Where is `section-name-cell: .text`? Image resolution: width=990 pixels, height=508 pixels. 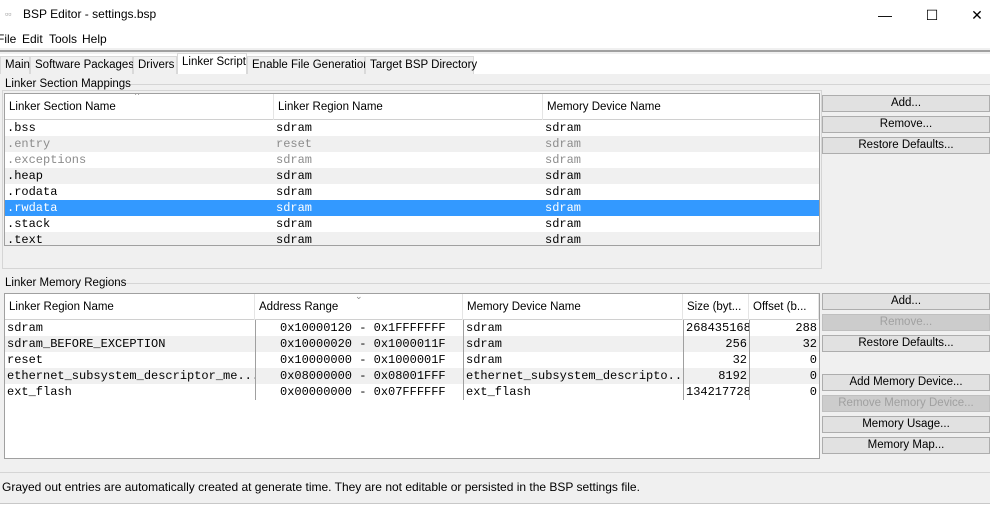 section-name-cell: .text is located at coordinates (25, 239).